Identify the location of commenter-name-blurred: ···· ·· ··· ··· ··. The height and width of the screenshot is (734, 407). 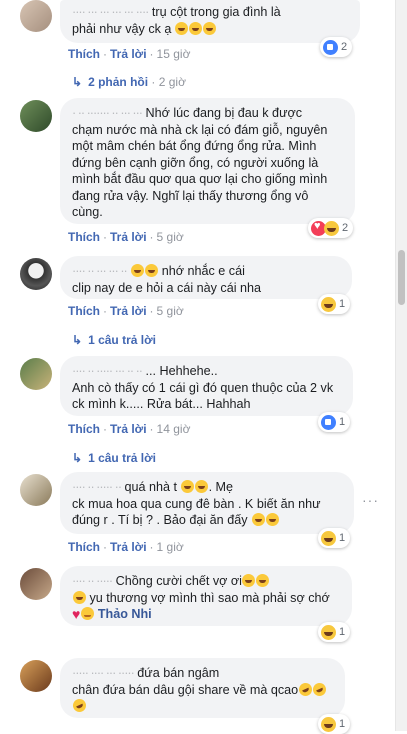
(100, 271).